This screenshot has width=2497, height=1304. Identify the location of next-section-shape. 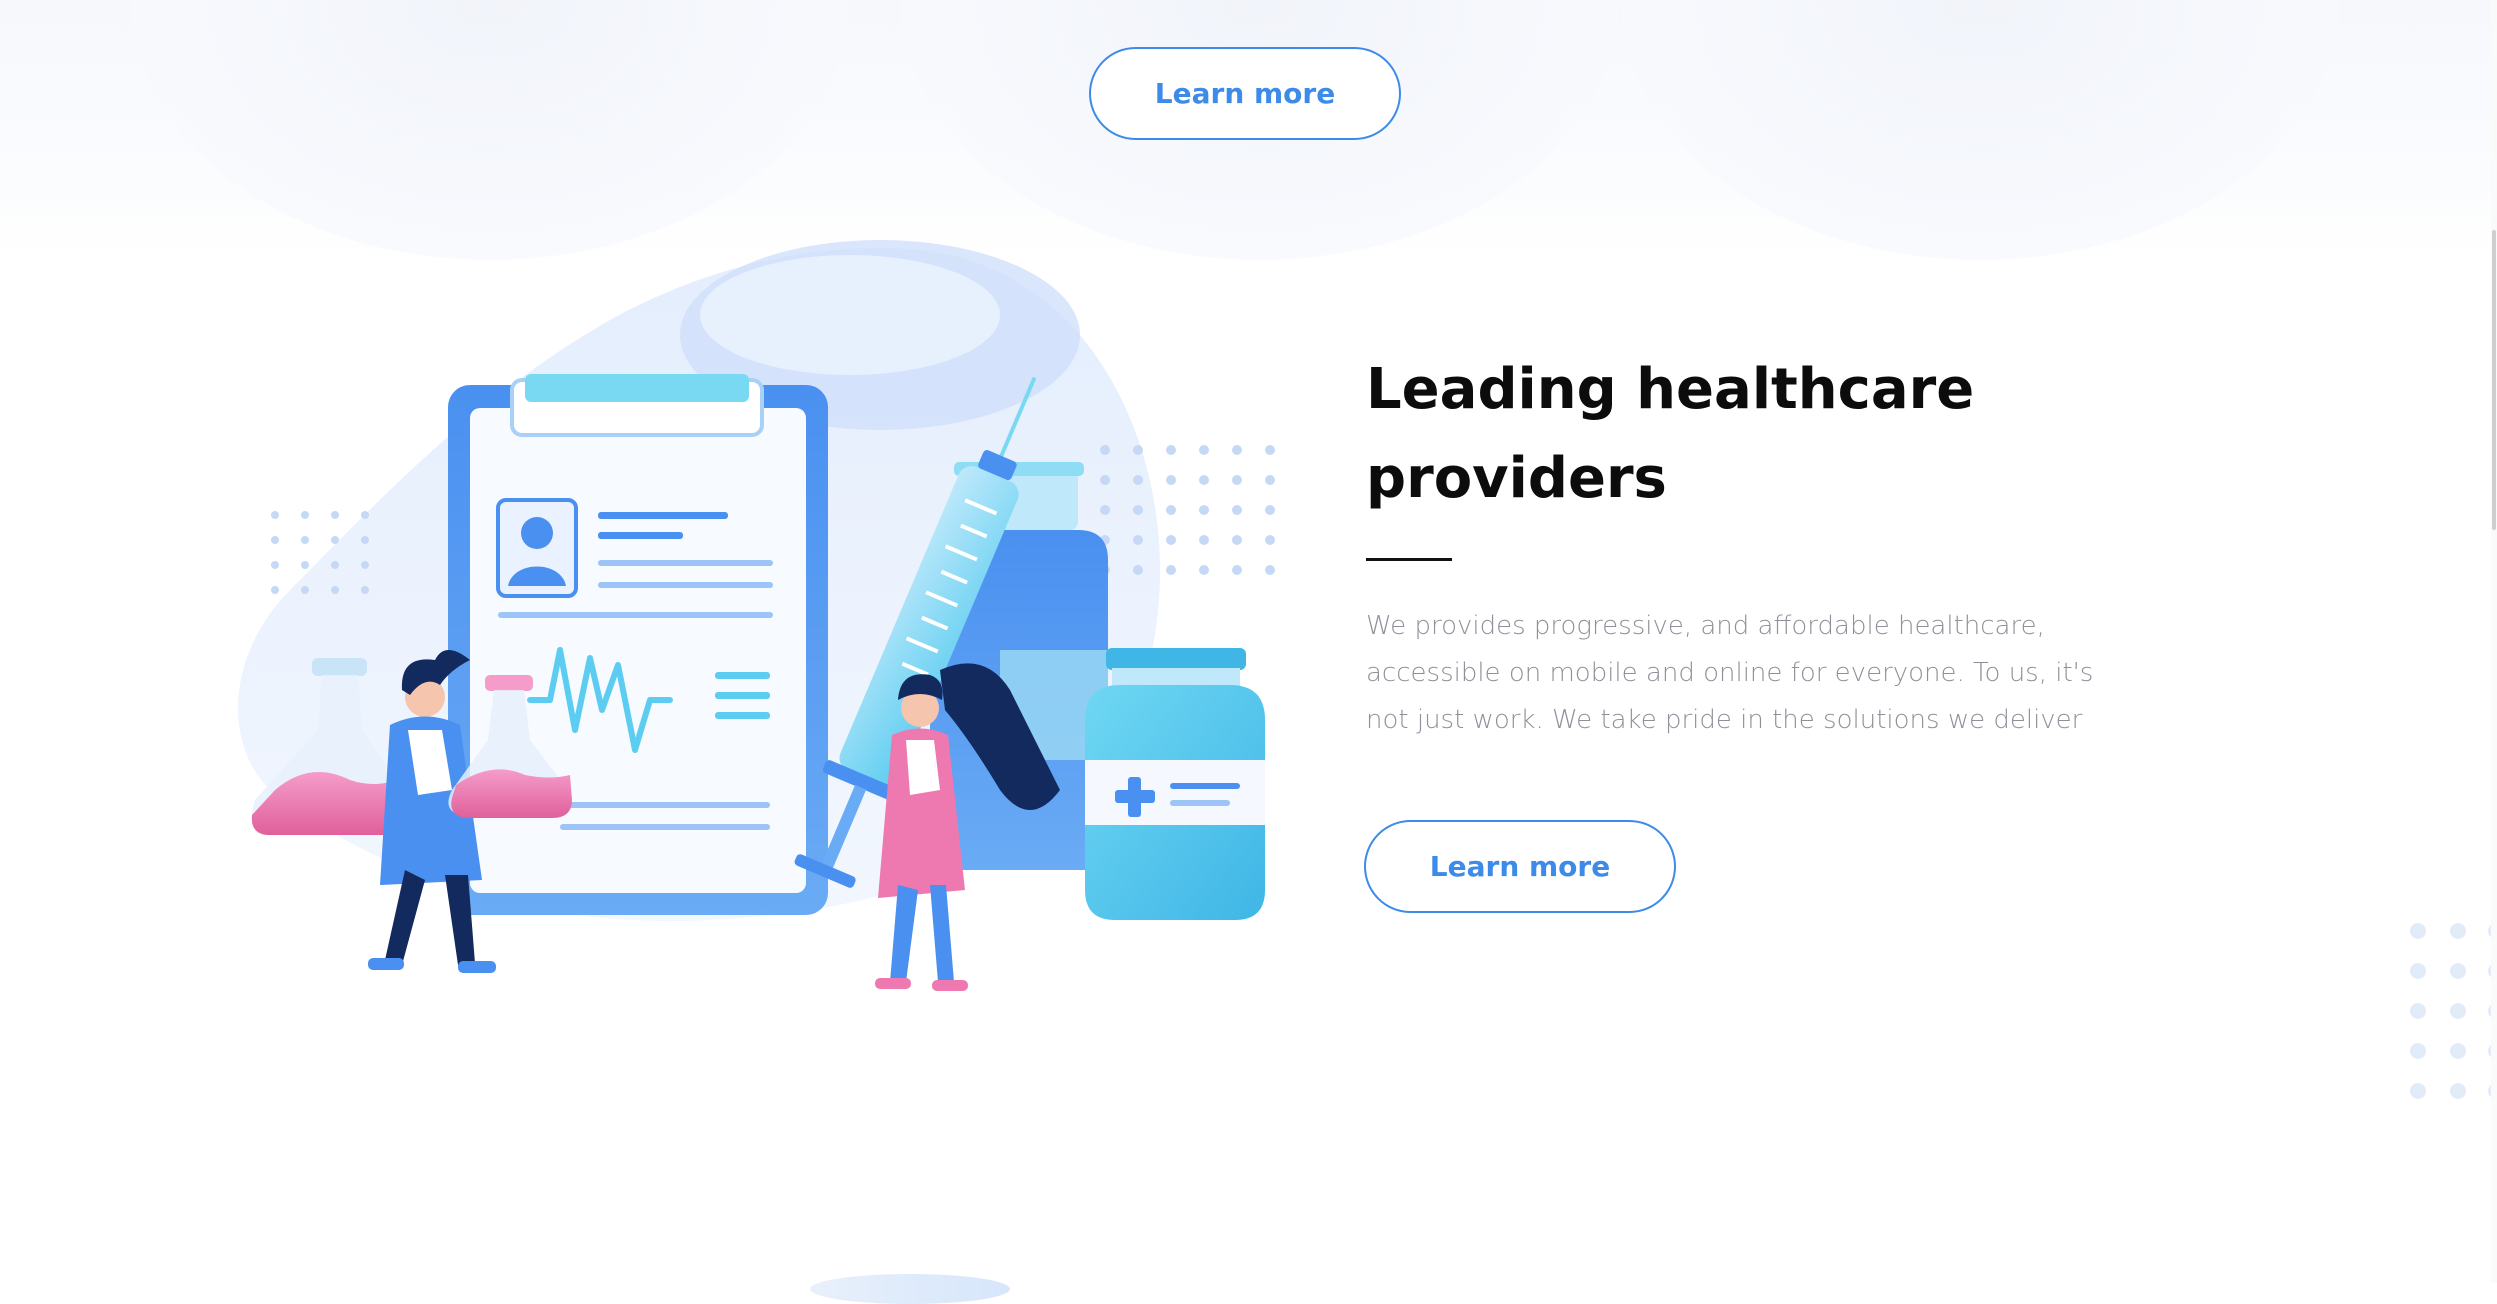
(910, 1289).